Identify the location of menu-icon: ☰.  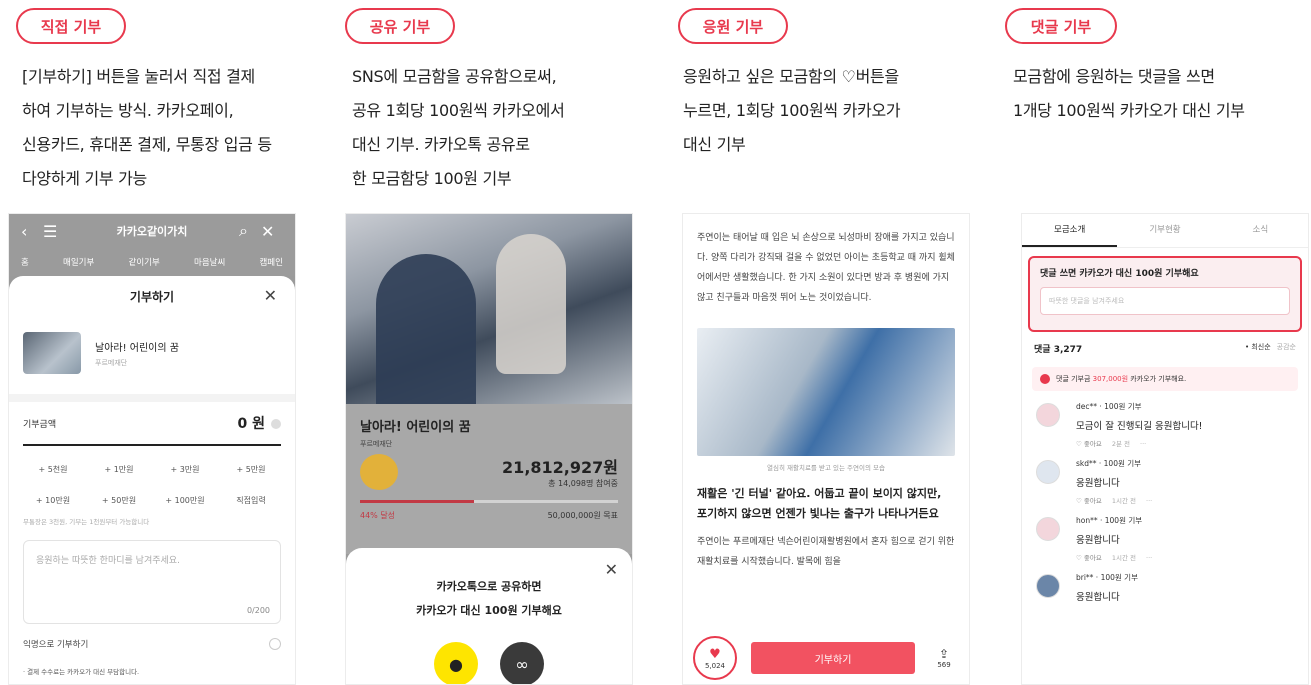
(54, 231).